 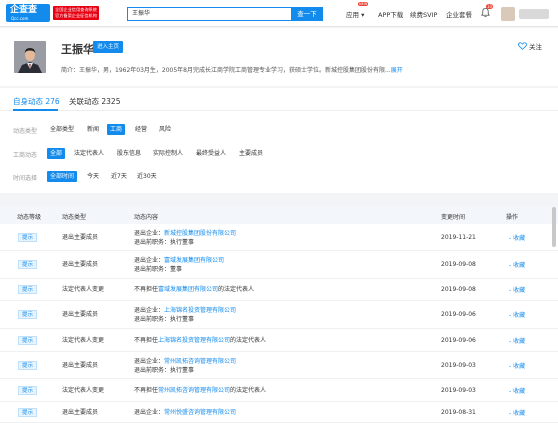 I want to click on chip-time-30days: 近30天, so click(x=147, y=176).